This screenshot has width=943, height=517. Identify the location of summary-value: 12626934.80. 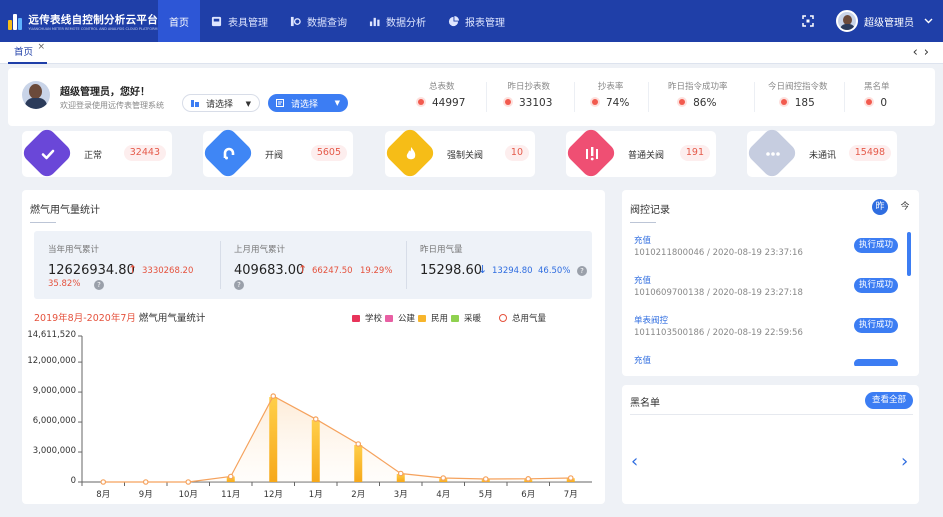
(91, 270).